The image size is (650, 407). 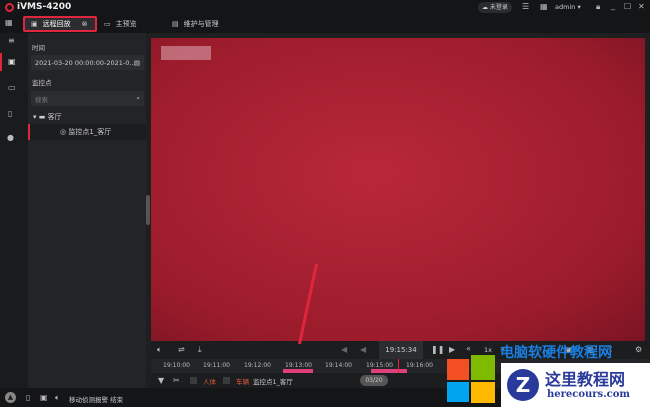 I want to click on timeline-tick: 19:13:00, so click(x=298, y=365).